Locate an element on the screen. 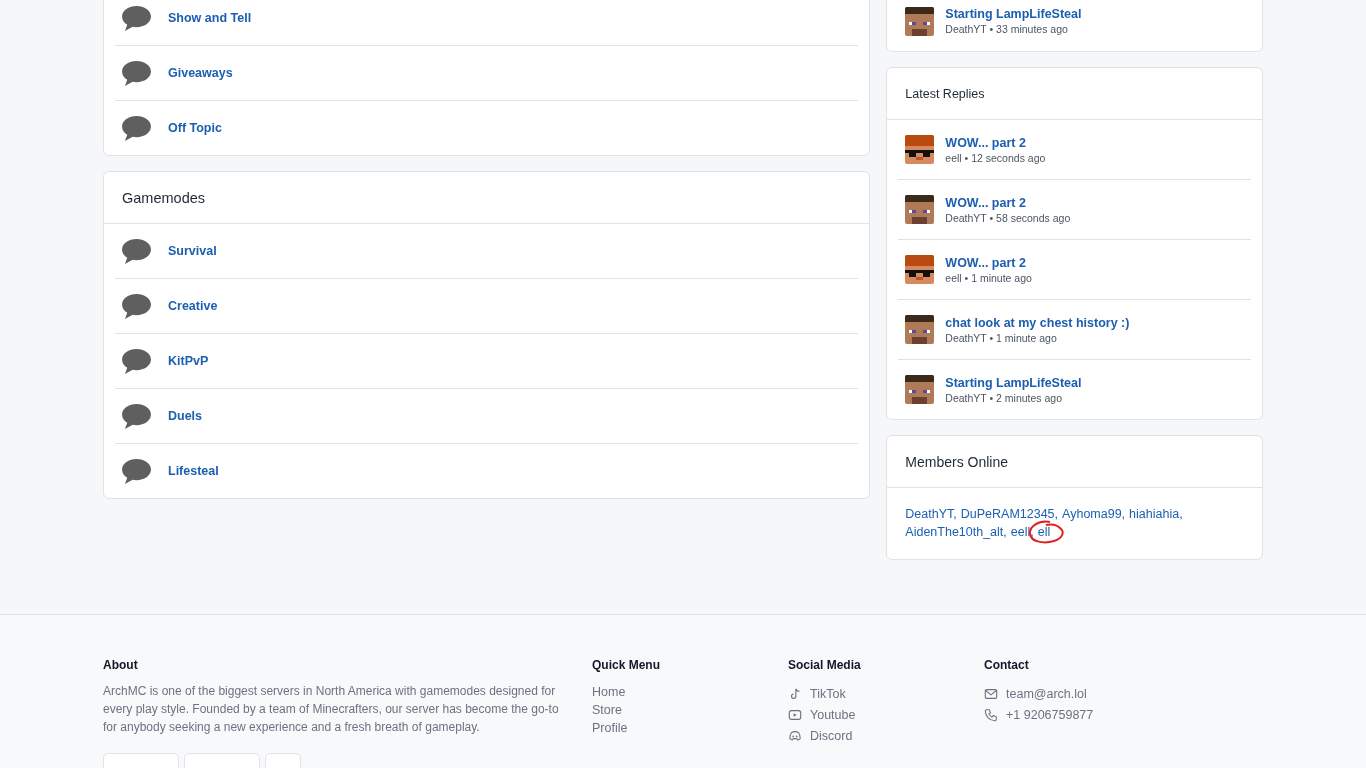 The image size is (1366, 768). contact-text: team@arch.lol is located at coordinates (1046, 693).